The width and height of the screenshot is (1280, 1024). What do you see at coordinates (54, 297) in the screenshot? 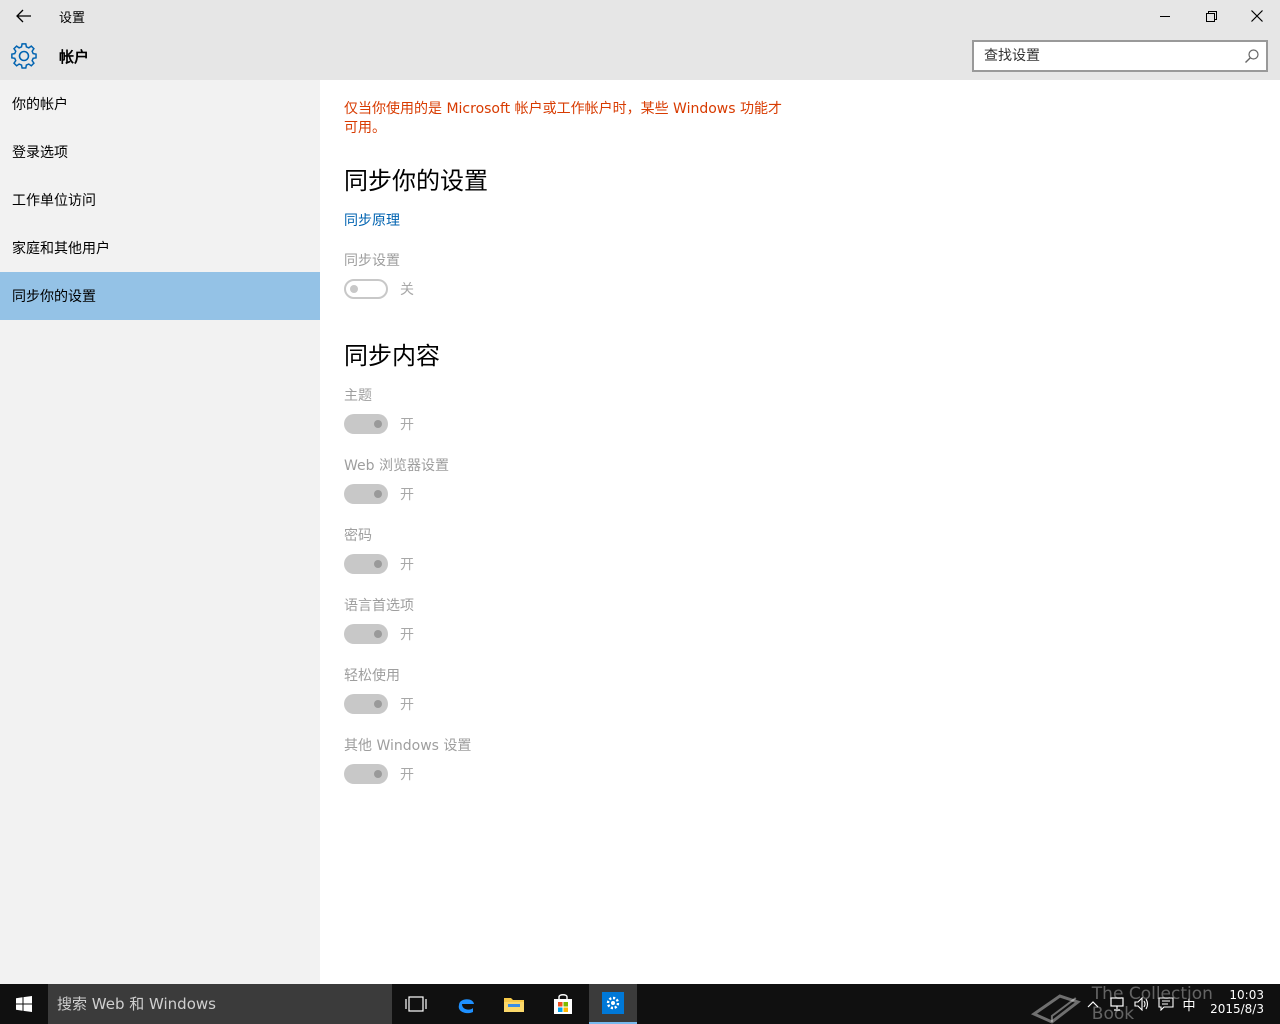
I see `sidebar-item-label: 同步你的设置` at bounding box center [54, 297].